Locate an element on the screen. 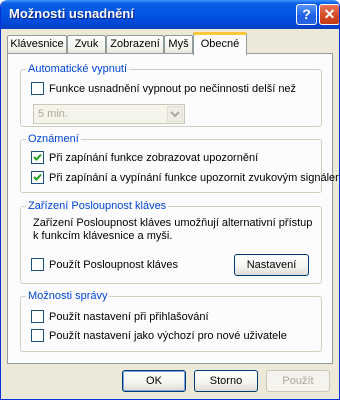 The height and width of the screenshot is (400, 340). serialkeys-checkbox-label: Použít Posloupnost kláves is located at coordinates (114, 264).